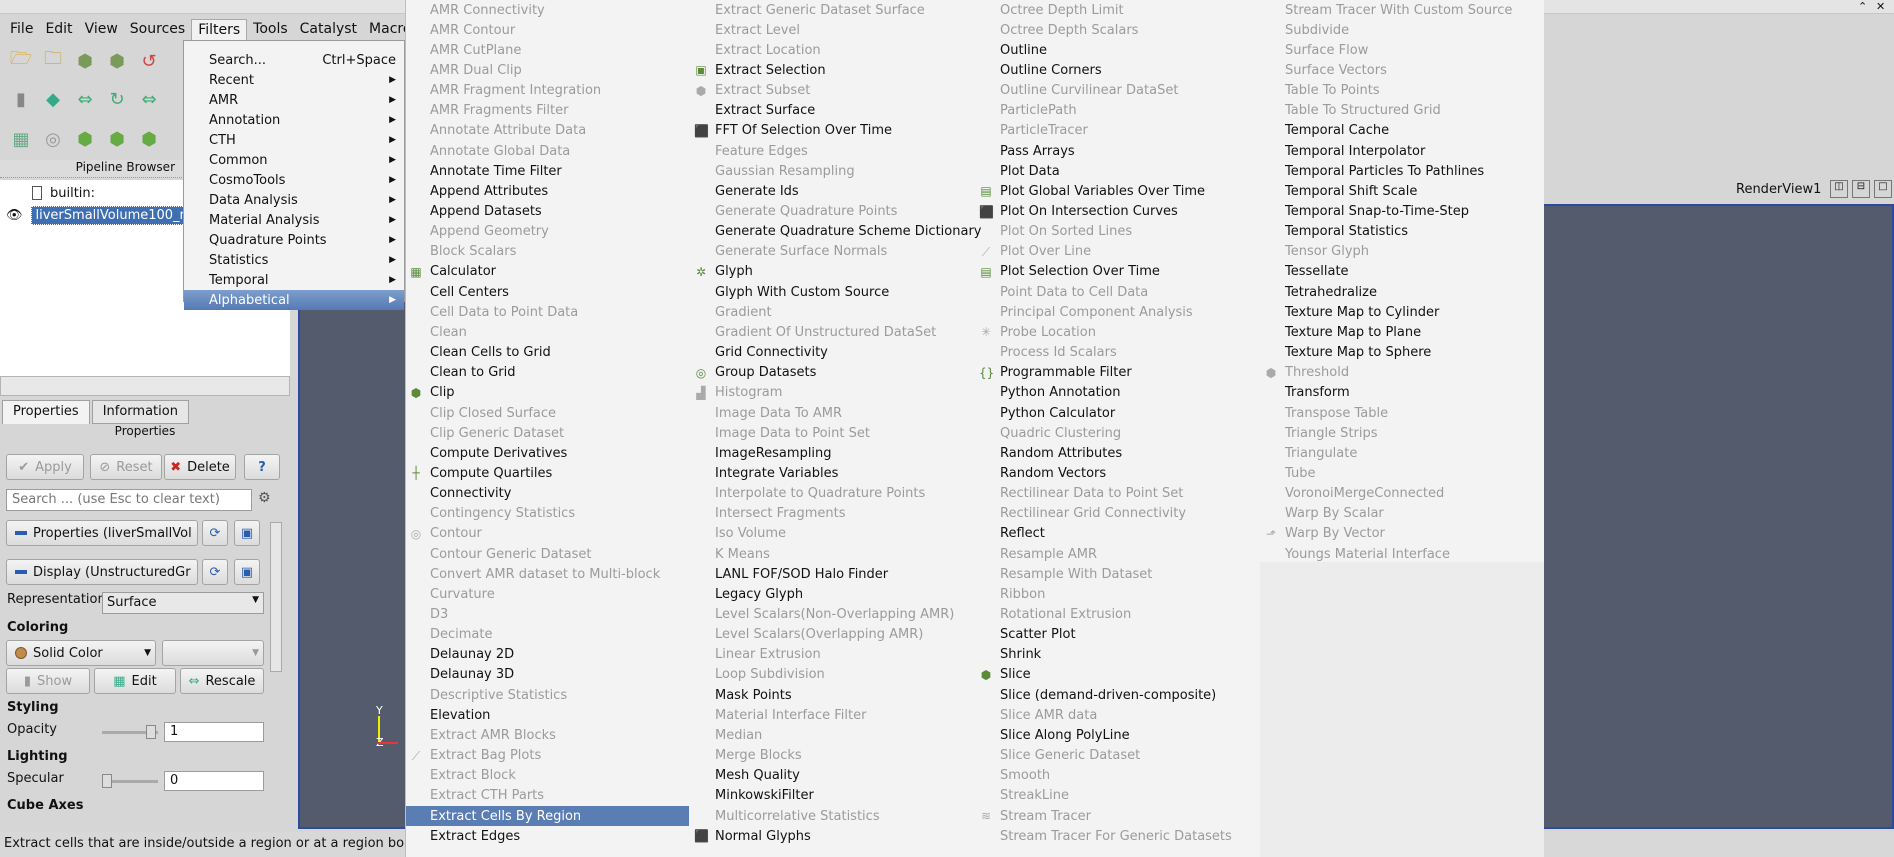 The width and height of the screenshot is (1894, 857). What do you see at coordinates (1403, 91) in the screenshot?
I see `filter-table-to-points: Table To Points` at bounding box center [1403, 91].